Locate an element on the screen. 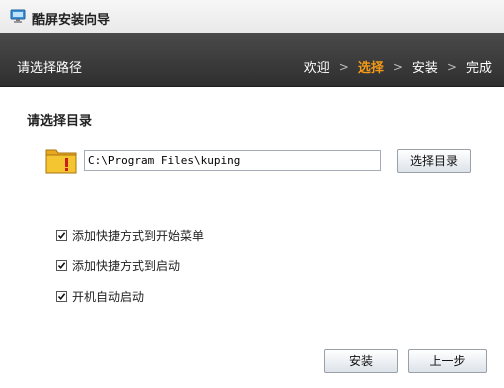 The width and height of the screenshot is (504, 388). option-startup-shortcut: 添加快捷方式到启动 is located at coordinates (118, 265).